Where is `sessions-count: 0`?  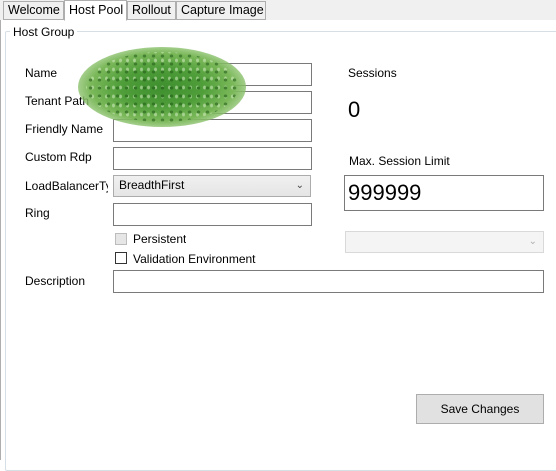 sessions-count: 0 is located at coordinates (354, 109).